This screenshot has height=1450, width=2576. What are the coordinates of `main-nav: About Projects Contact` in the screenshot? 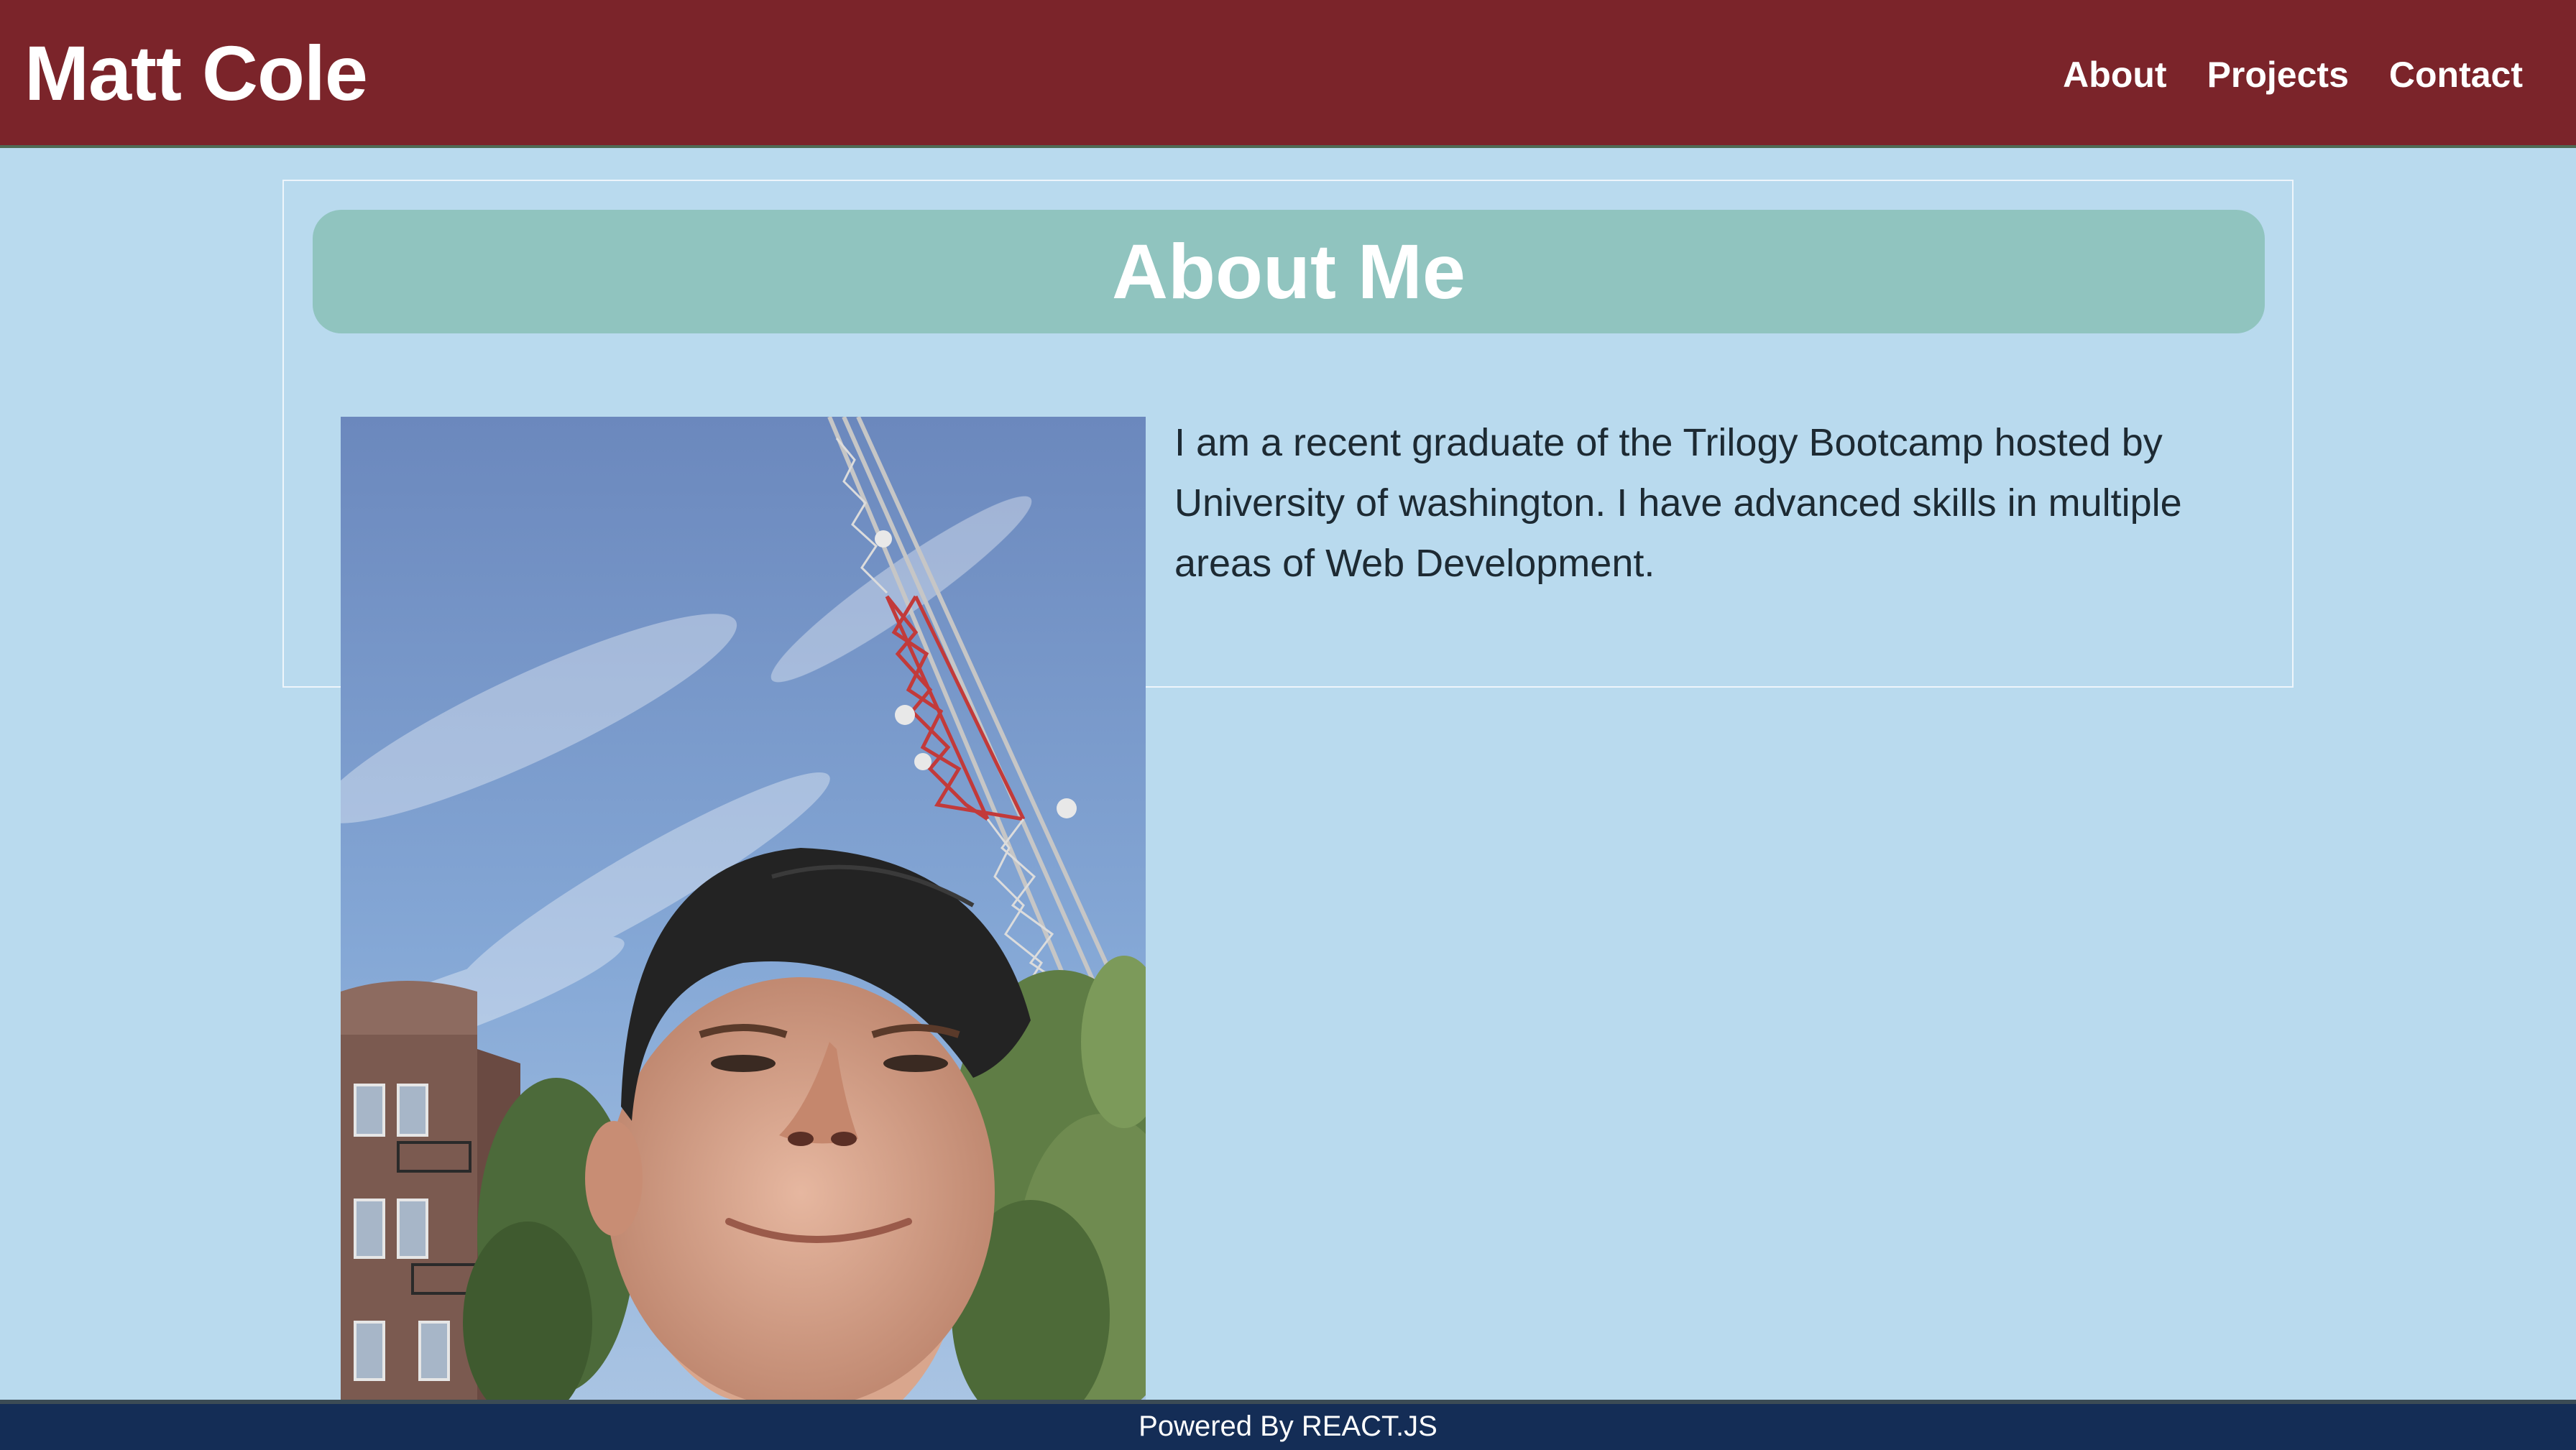 It's located at (2293, 74).